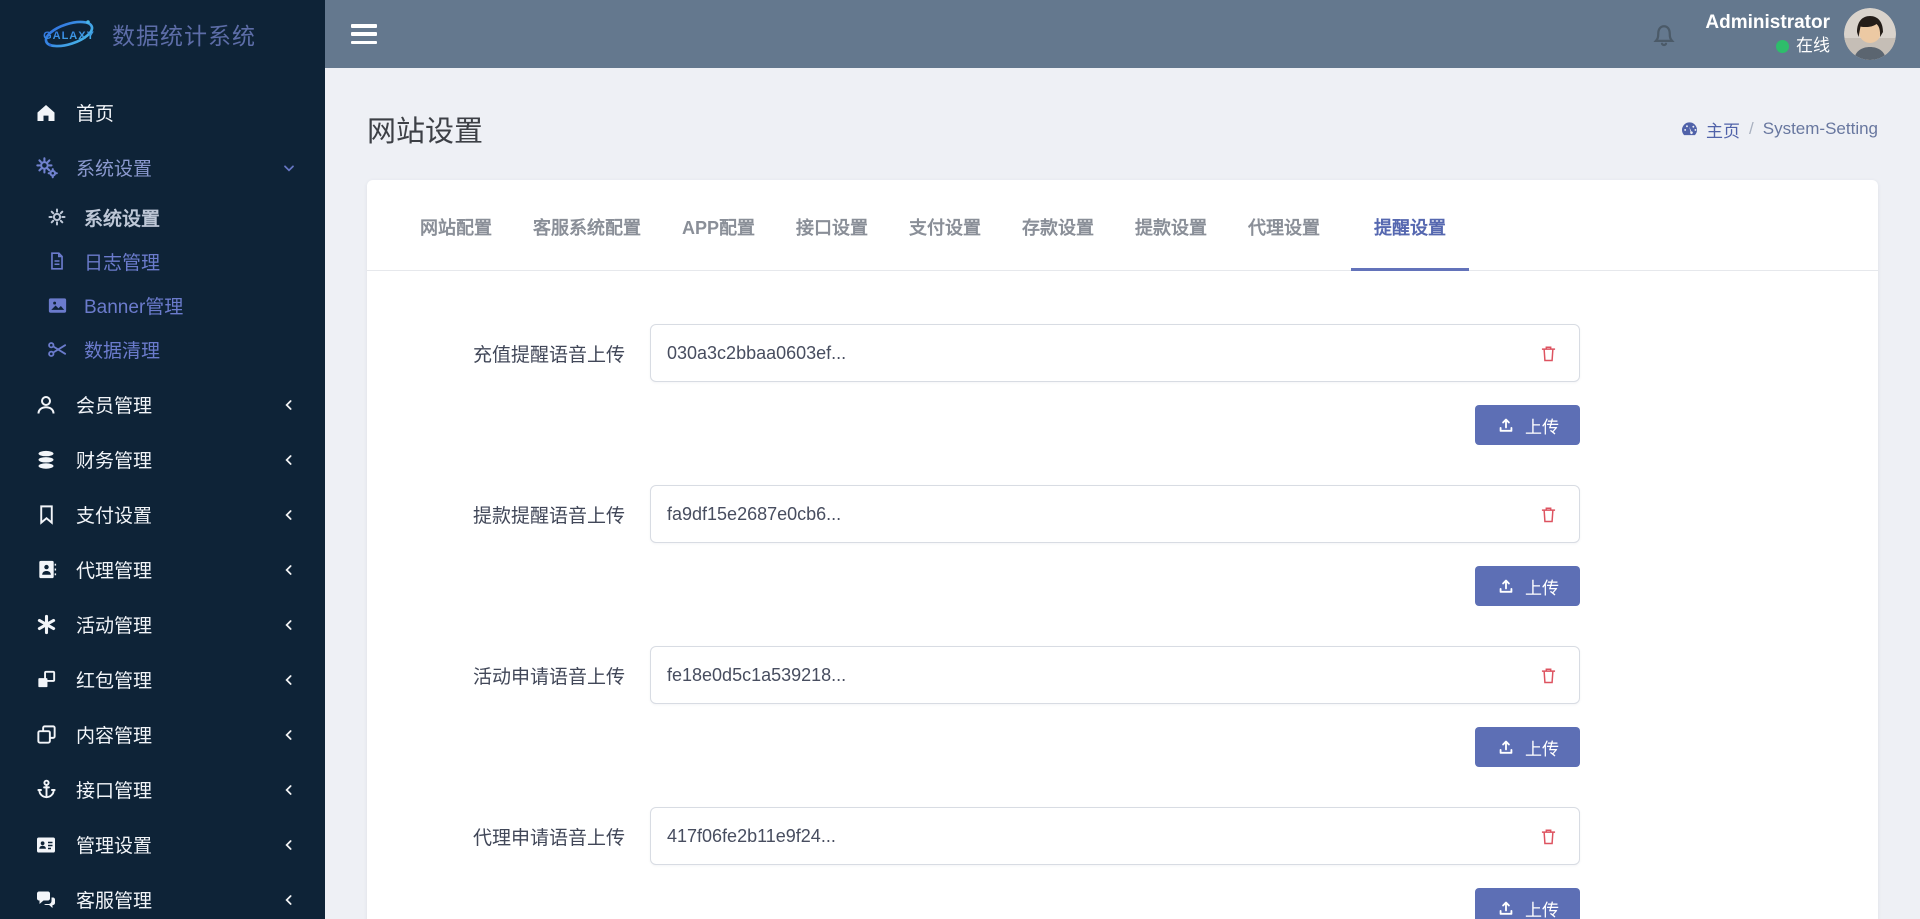 This screenshot has height=919, width=1920. Describe the element at coordinates (1689, 128) in the screenshot. I see `dashboard-icon` at that location.